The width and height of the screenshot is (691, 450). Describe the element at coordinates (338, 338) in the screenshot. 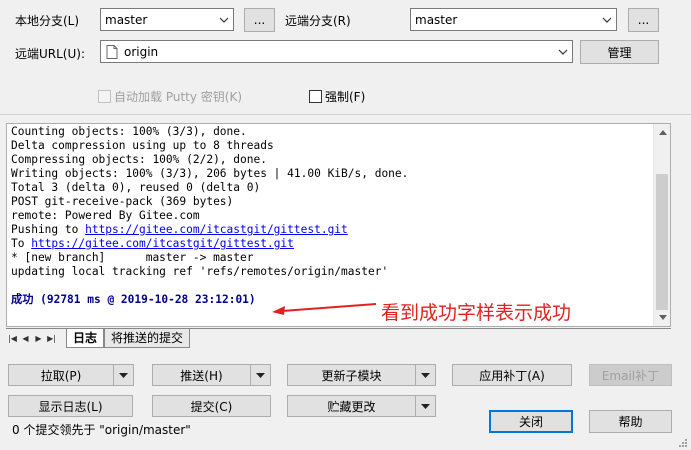

I see `log-tabs: |◀ ◀ ▶ ▶| 日志 将推送的提交` at that location.